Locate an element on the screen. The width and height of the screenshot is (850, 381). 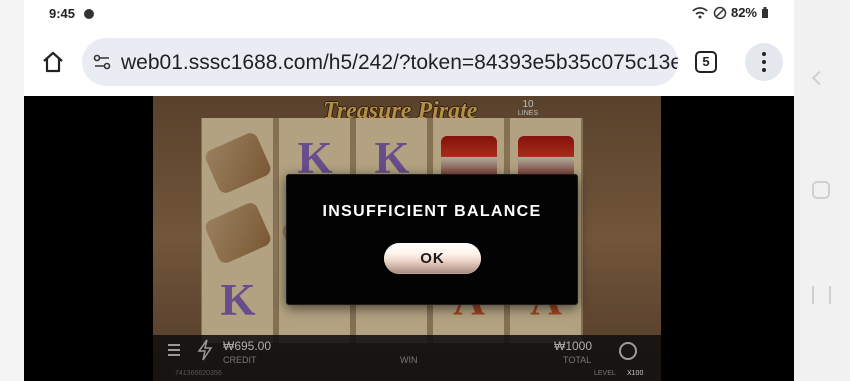
level-label: LEVEL is located at coordinates (605, 373).